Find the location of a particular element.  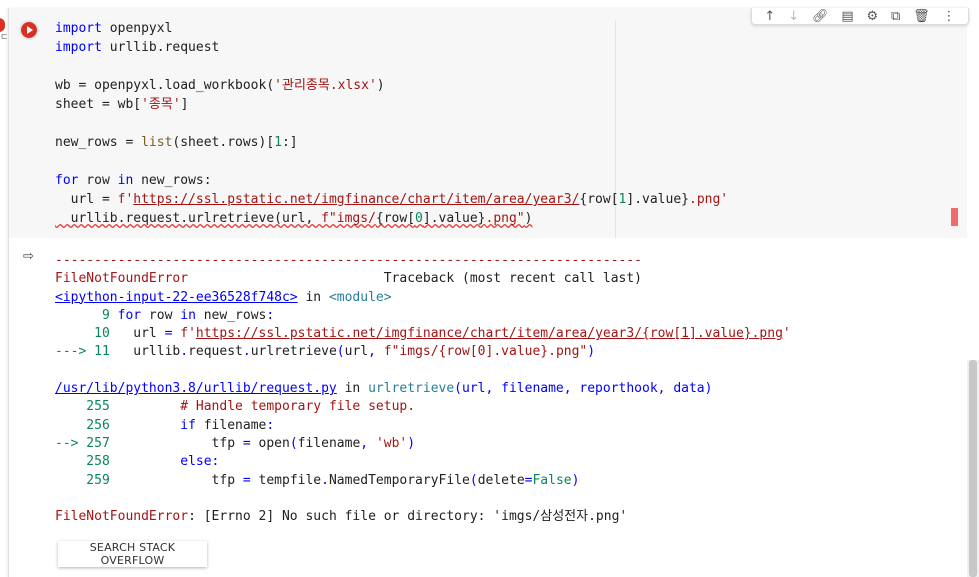

scrollbar-thumb is located at coordinates (973, 468).